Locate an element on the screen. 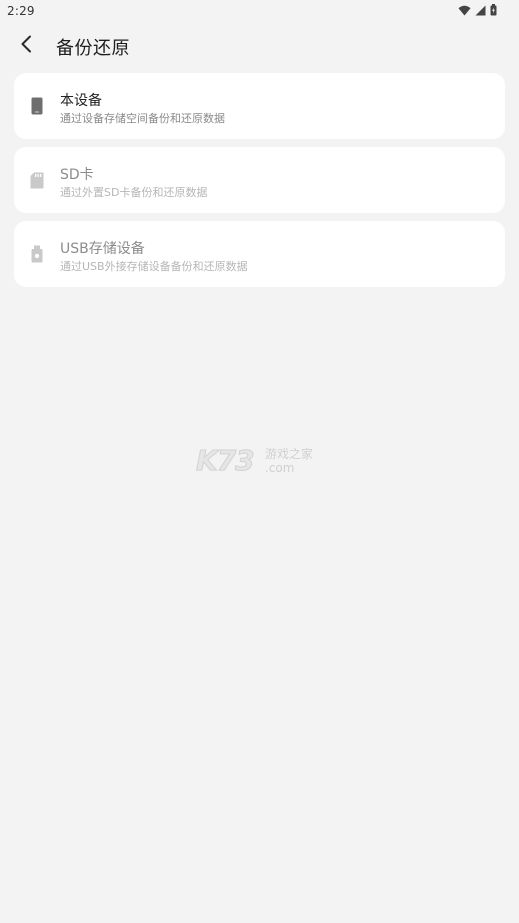 This screenshot has height=923, width=519. option-local-device: 本设备 通过设备存储空间备份和还原数据 is located at coordinates (259, 106).